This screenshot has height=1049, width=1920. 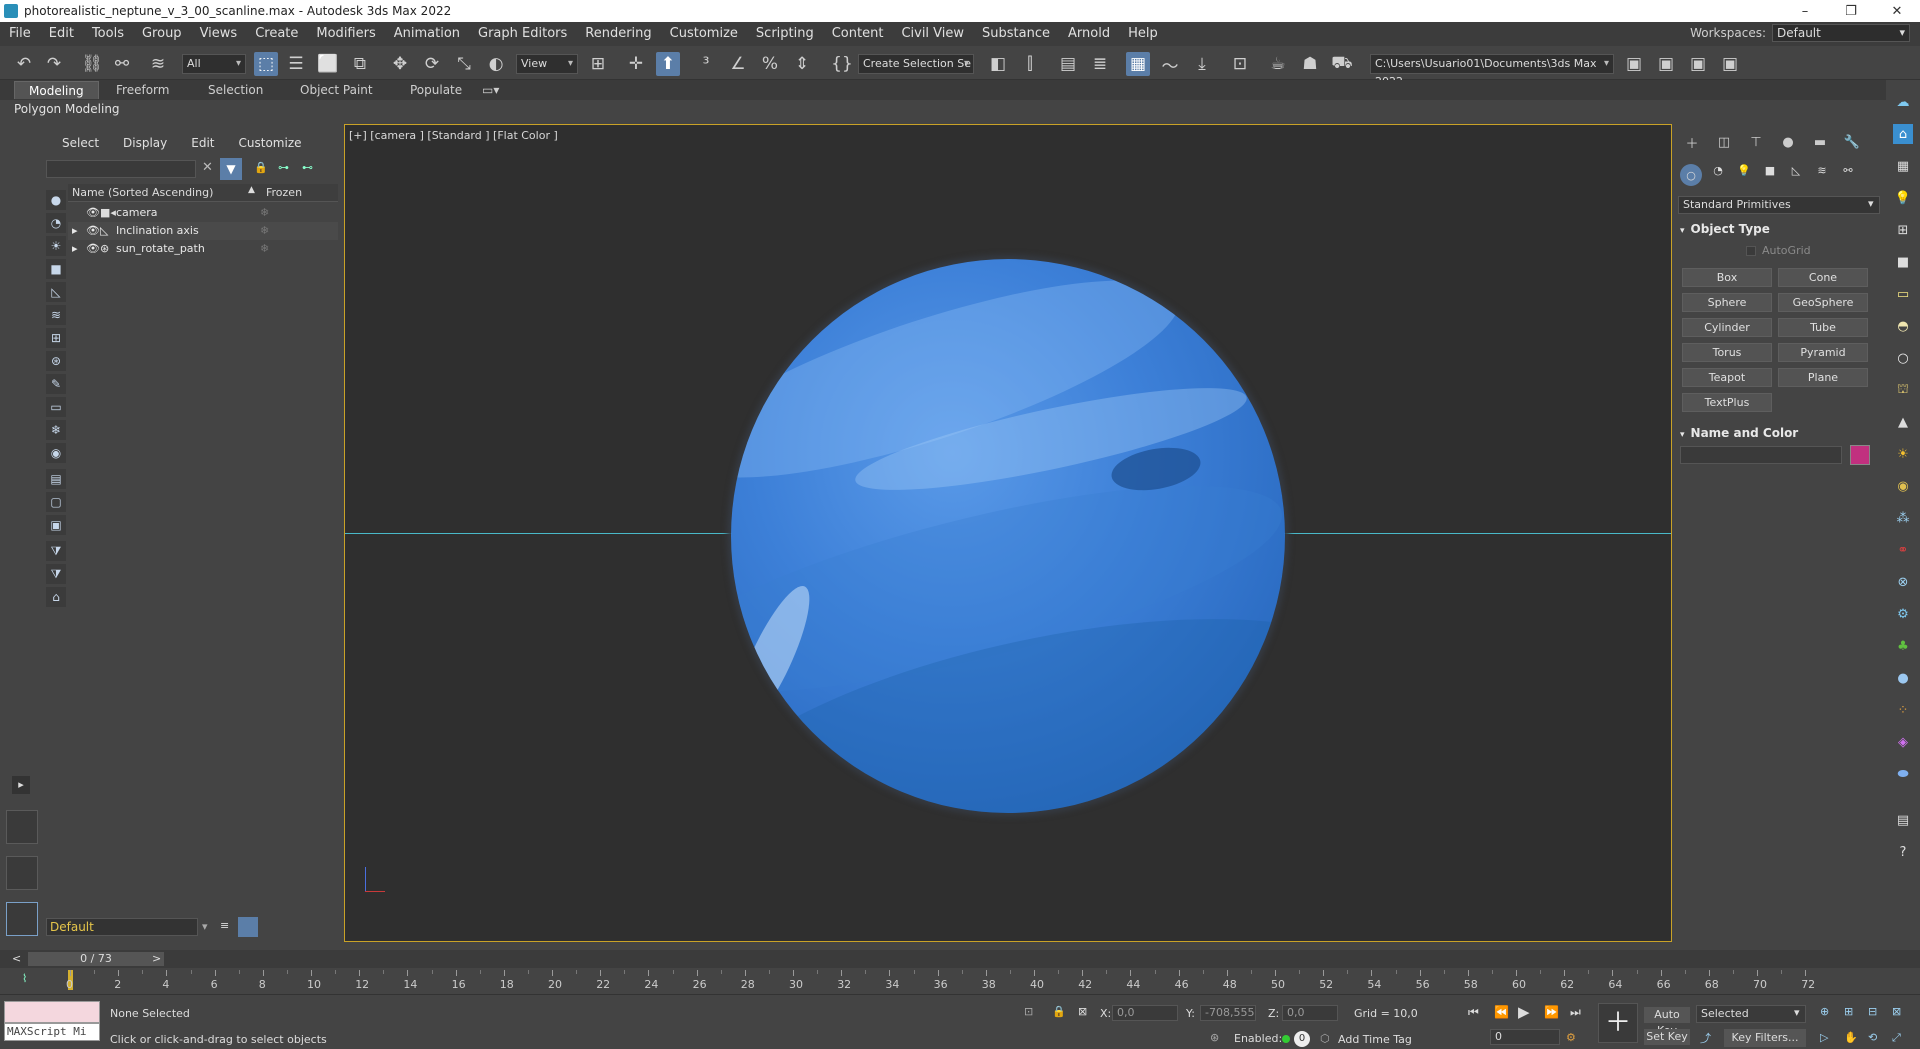 I want to click on project-folder-icon: ▣, so click(x=1634, y=64).